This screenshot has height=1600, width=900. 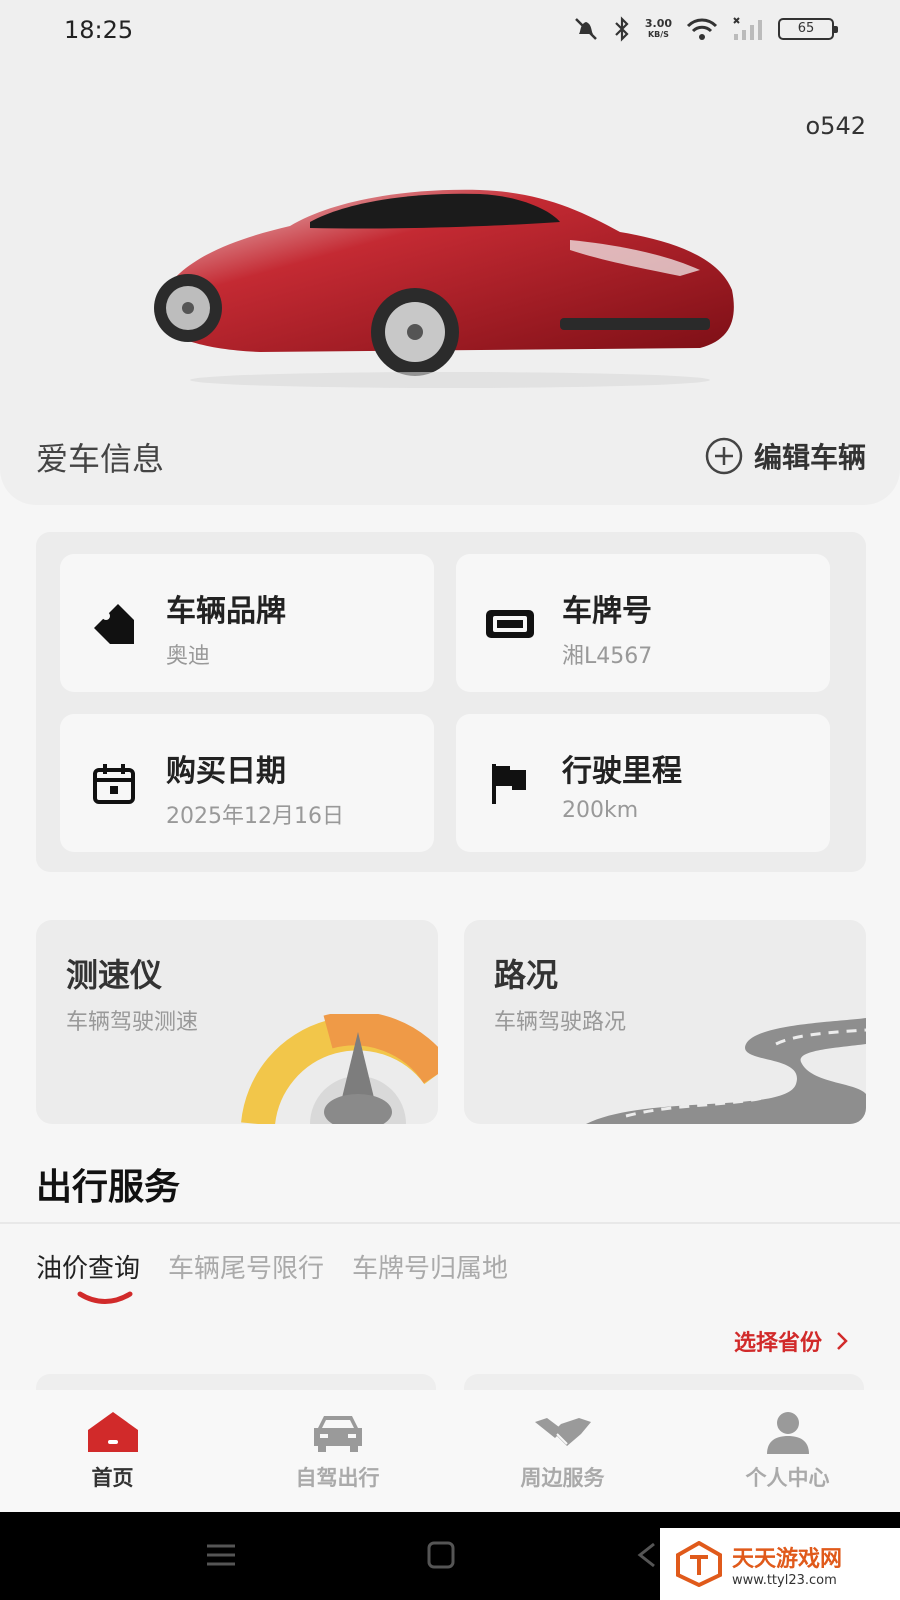 I want to click on nav-item-nearby-services: 周边服务, so click(x=562, y=1451).